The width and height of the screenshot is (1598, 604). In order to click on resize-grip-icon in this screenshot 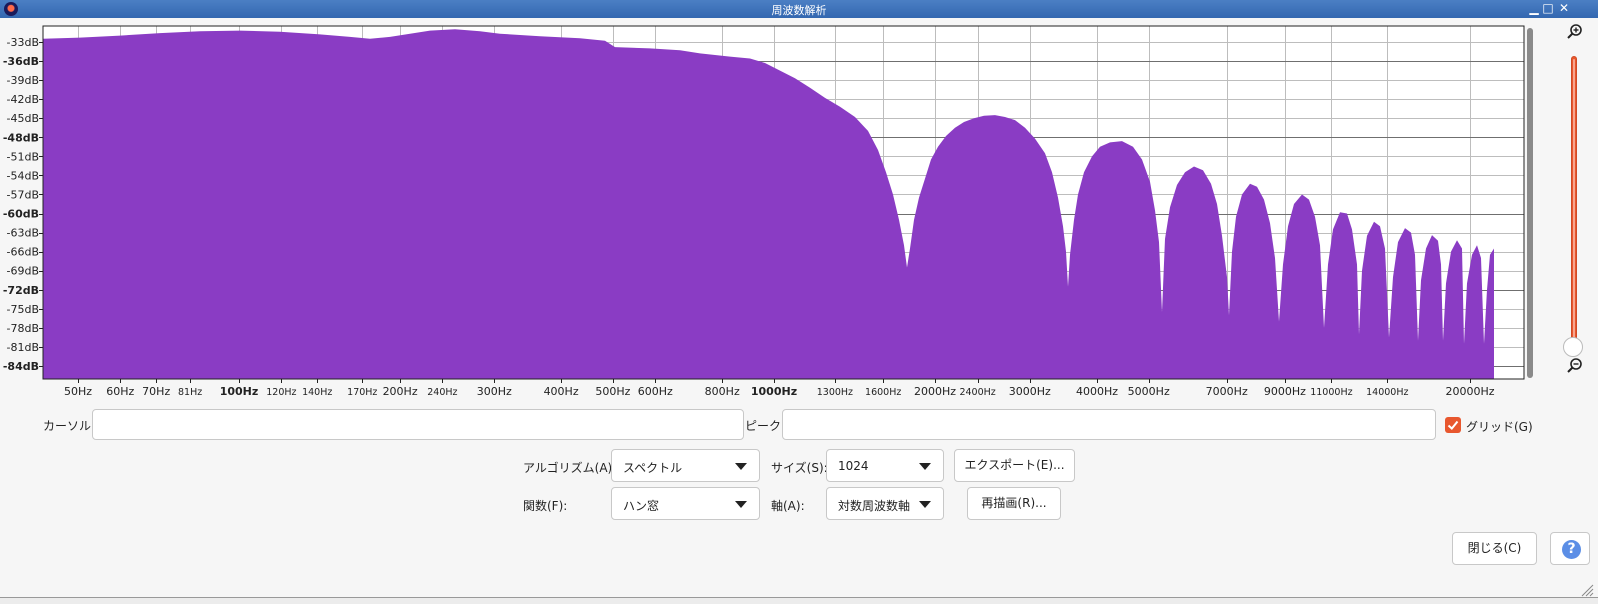, I will do `click(1587, 590)`.